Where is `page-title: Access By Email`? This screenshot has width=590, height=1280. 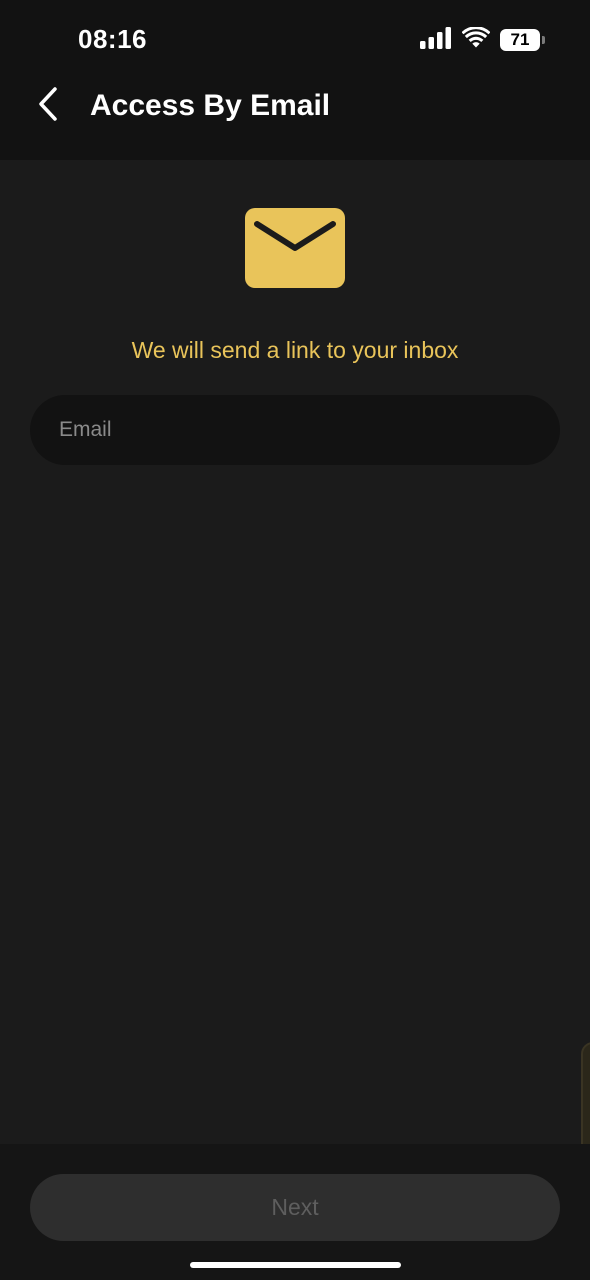 page-title: Access By Email is located at coordinates (210, 105).